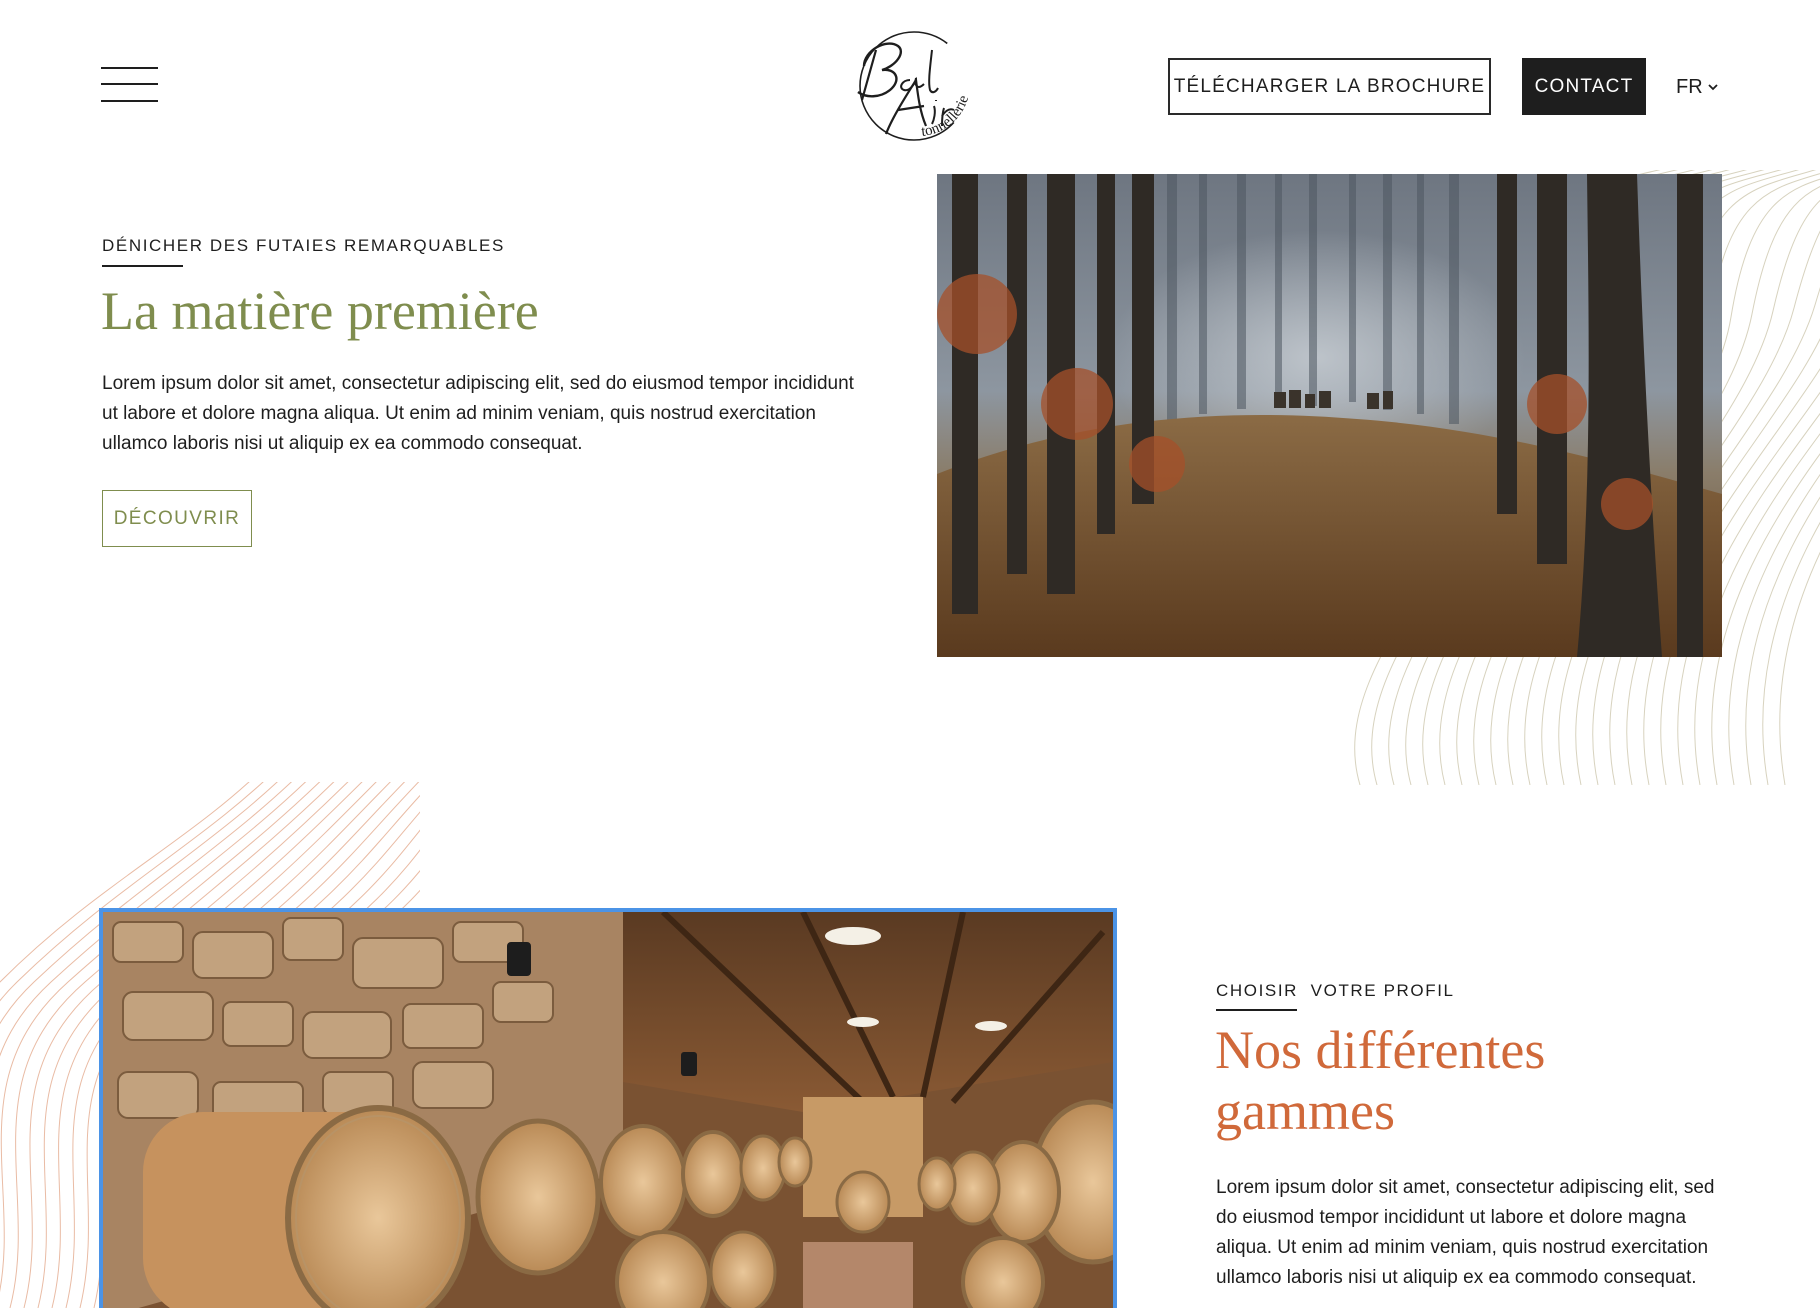 This screenshot has height=1308, width=1820. I want to click on menu-hamburger-icon, so click(129, 86).